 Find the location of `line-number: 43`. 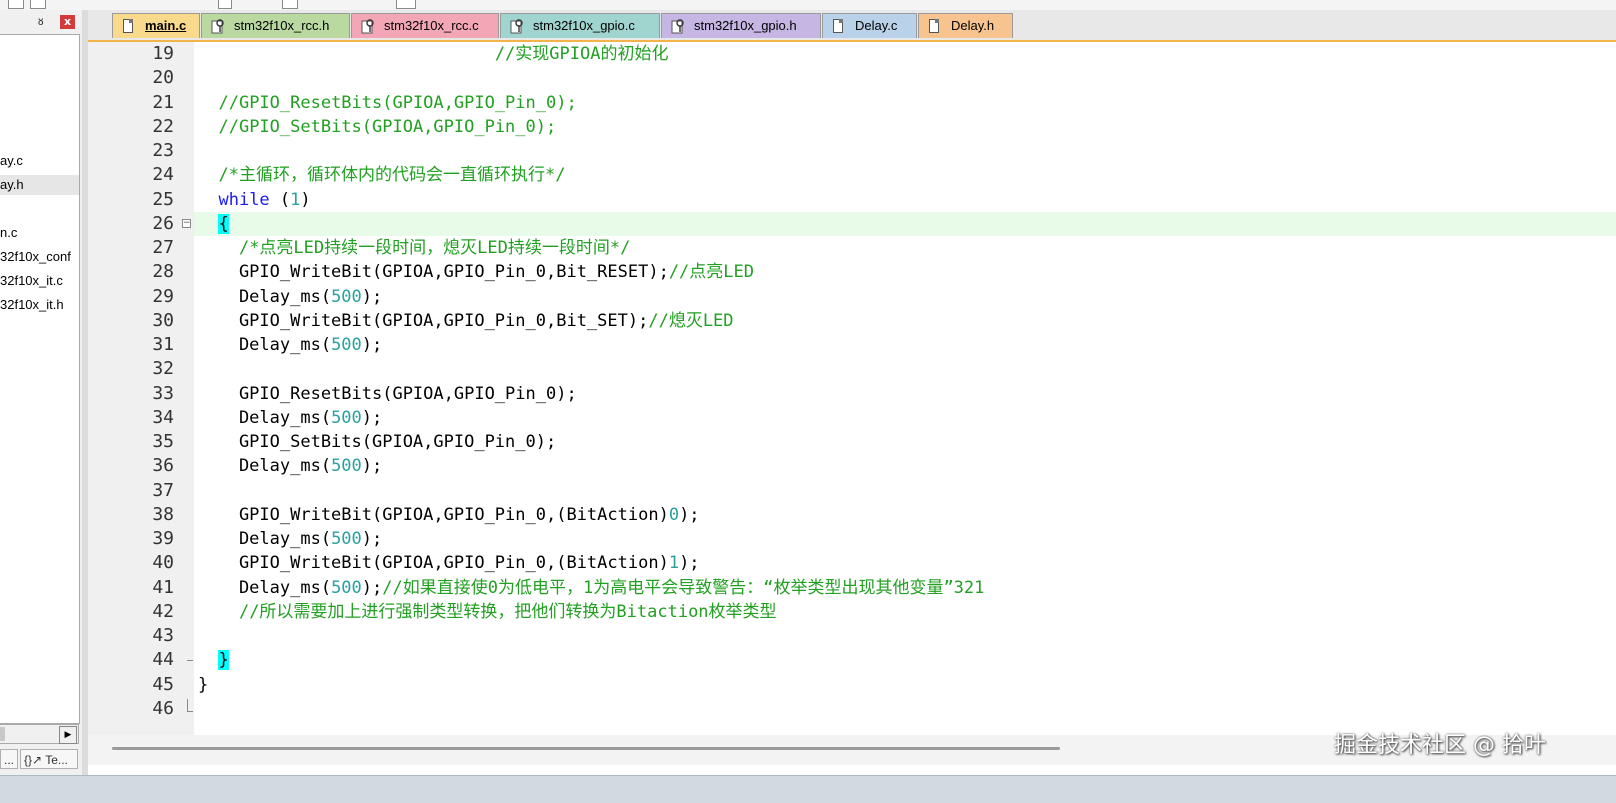

line-number: 43 is located at coordinates (163, 635).